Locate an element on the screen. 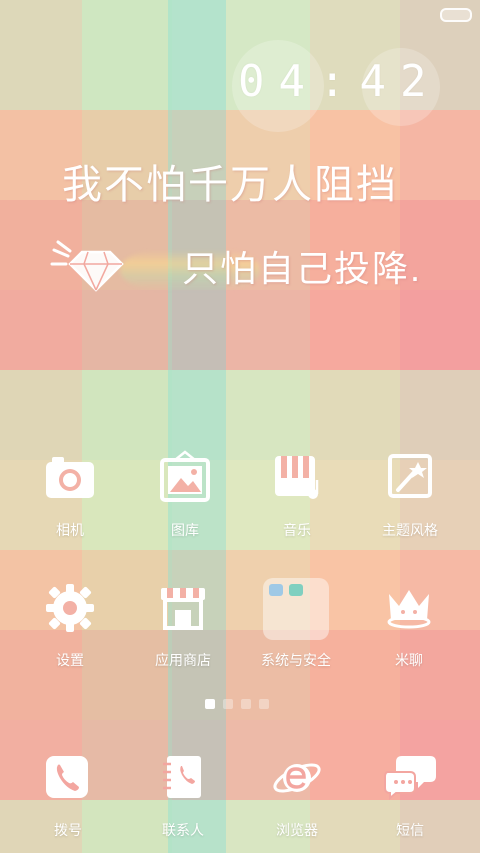 The height and width of the screenshot is (853, 480). dock-app-messages: 短信 is located at coordinates (410, 795).